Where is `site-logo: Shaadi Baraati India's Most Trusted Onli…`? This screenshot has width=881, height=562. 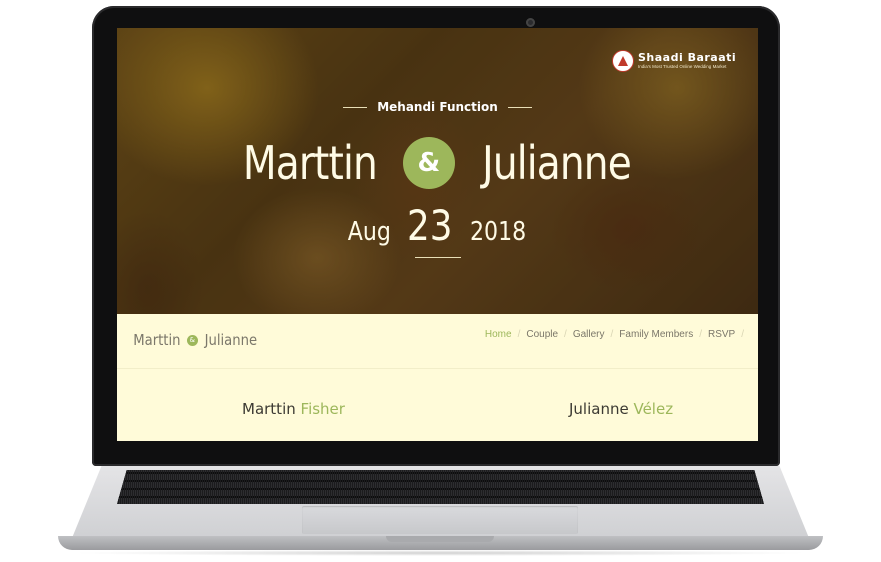
site-logo: Shaadi Baraati India's Most Trusted Onli… is located at coordinates (674, 61).